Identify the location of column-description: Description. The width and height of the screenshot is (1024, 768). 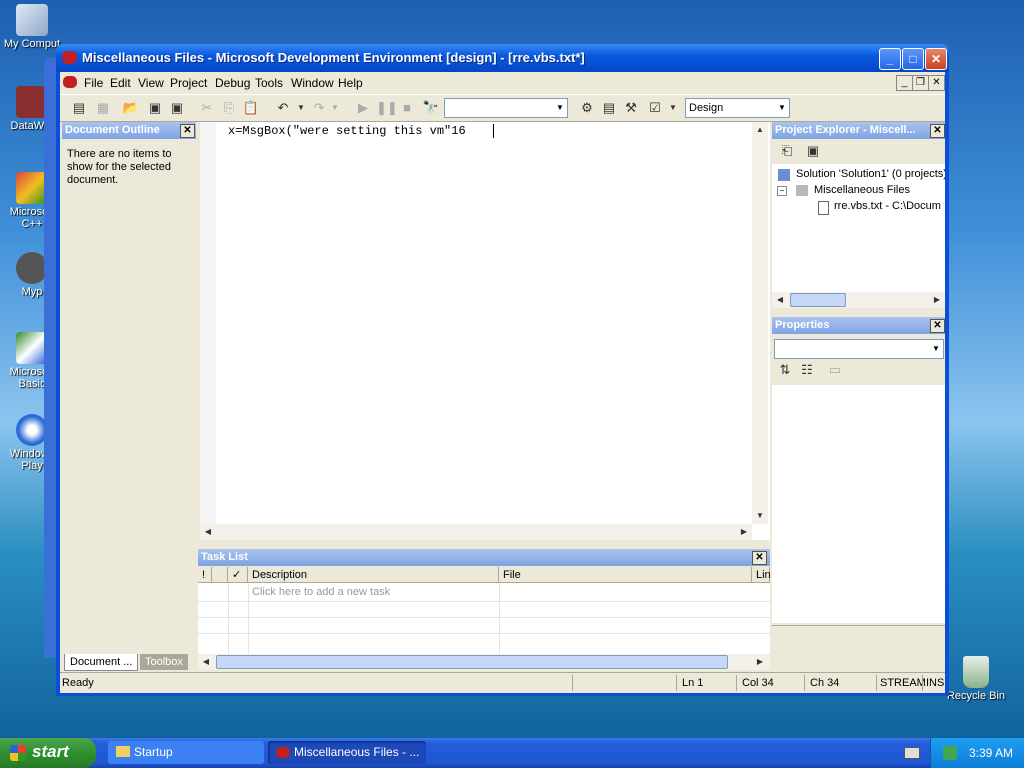
(373, 575).